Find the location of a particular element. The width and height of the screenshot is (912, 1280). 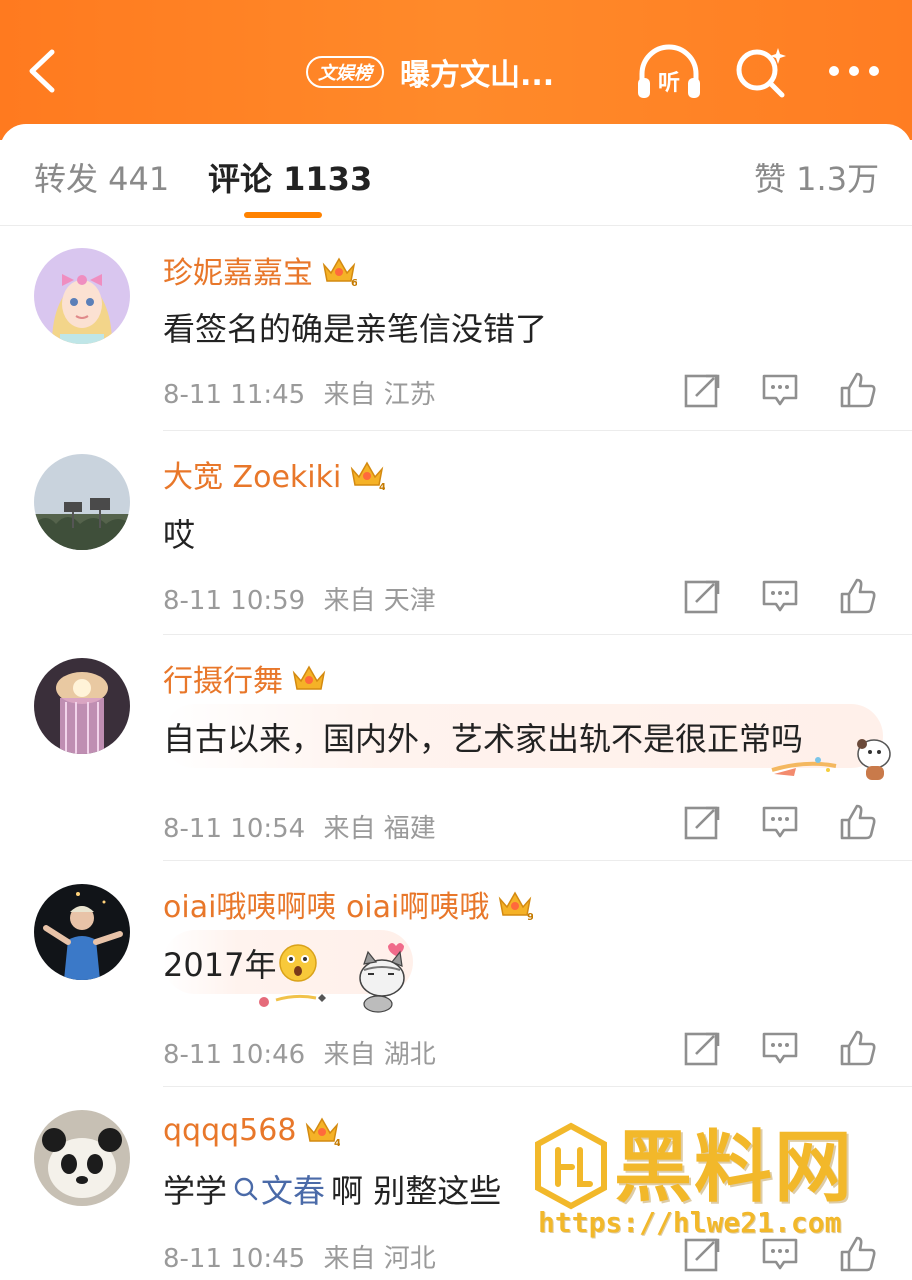

username: 珍妮嘉嘉宝 is located at coordinates (238, 270).